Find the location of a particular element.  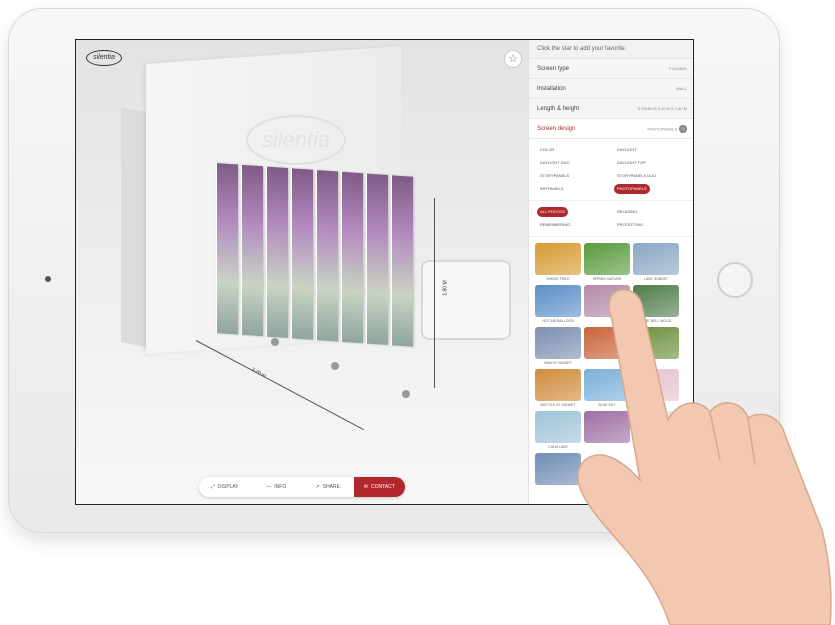

design-option: STORYPANELS DUO is located at coordinates (650, 176).